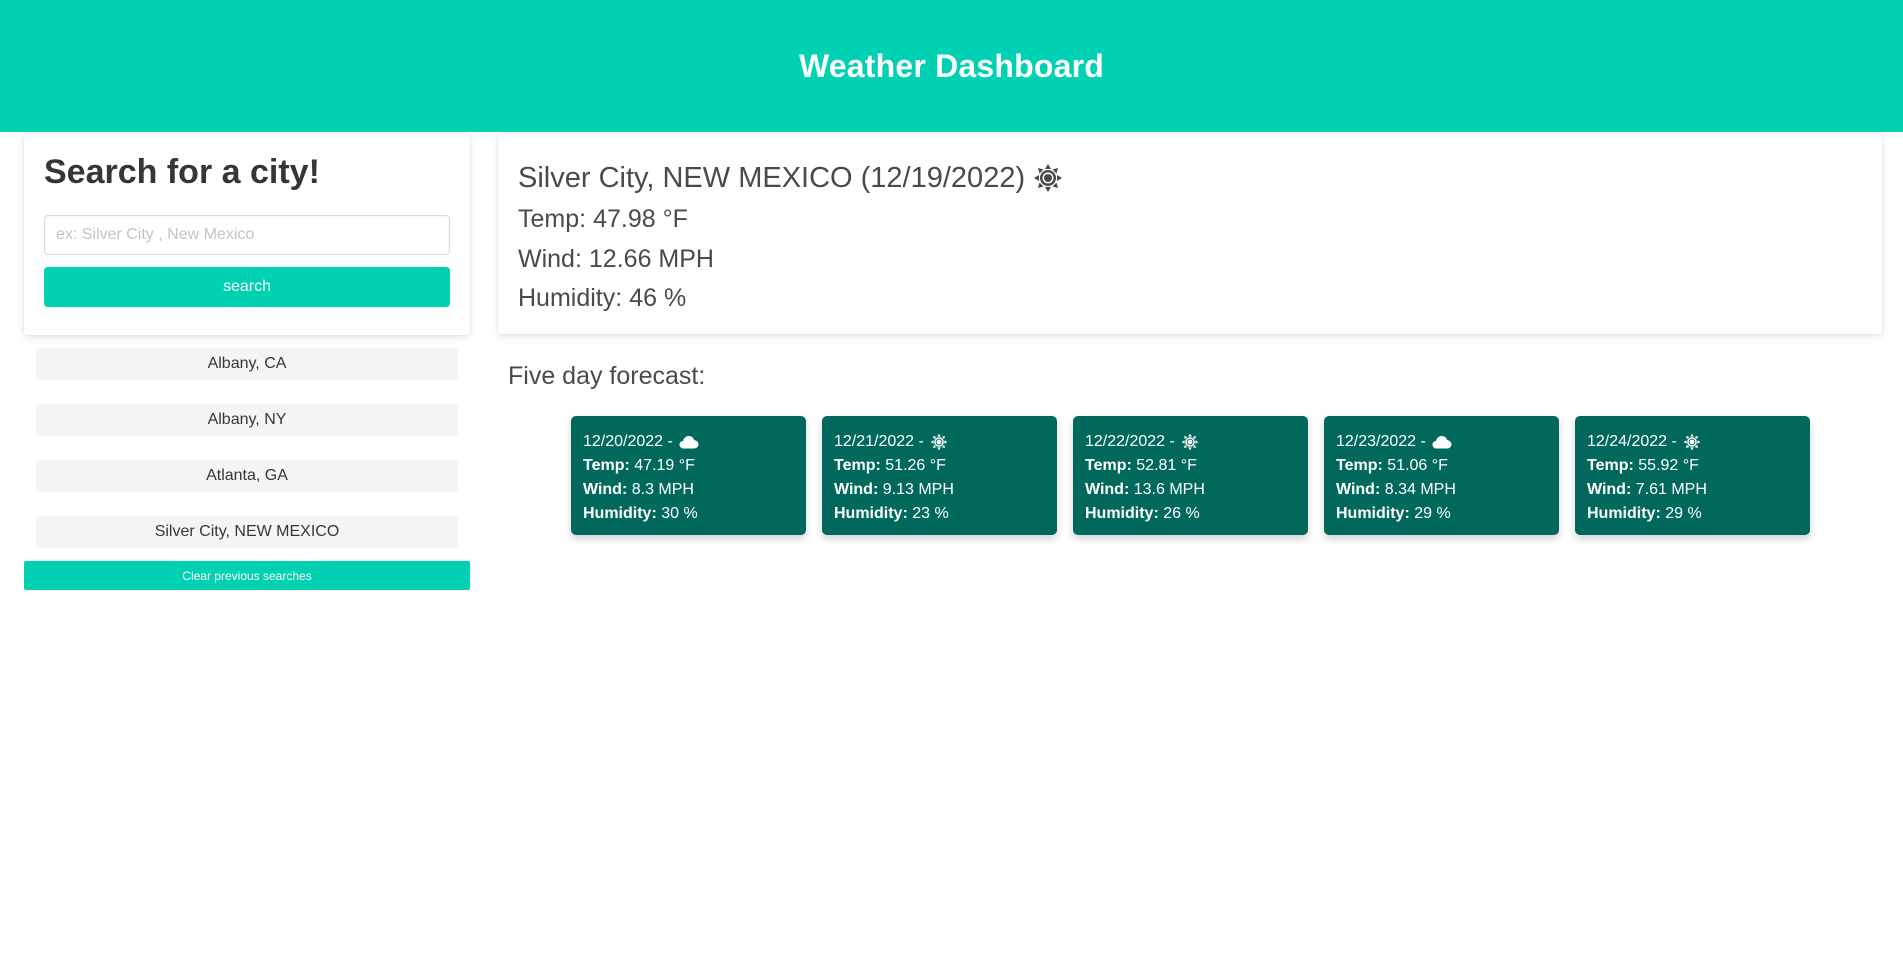 Image resolution: width=1903 pixels, height=967 pixels. I want to click on forecast-wind: 9.13 MPH, so click(918, 489).